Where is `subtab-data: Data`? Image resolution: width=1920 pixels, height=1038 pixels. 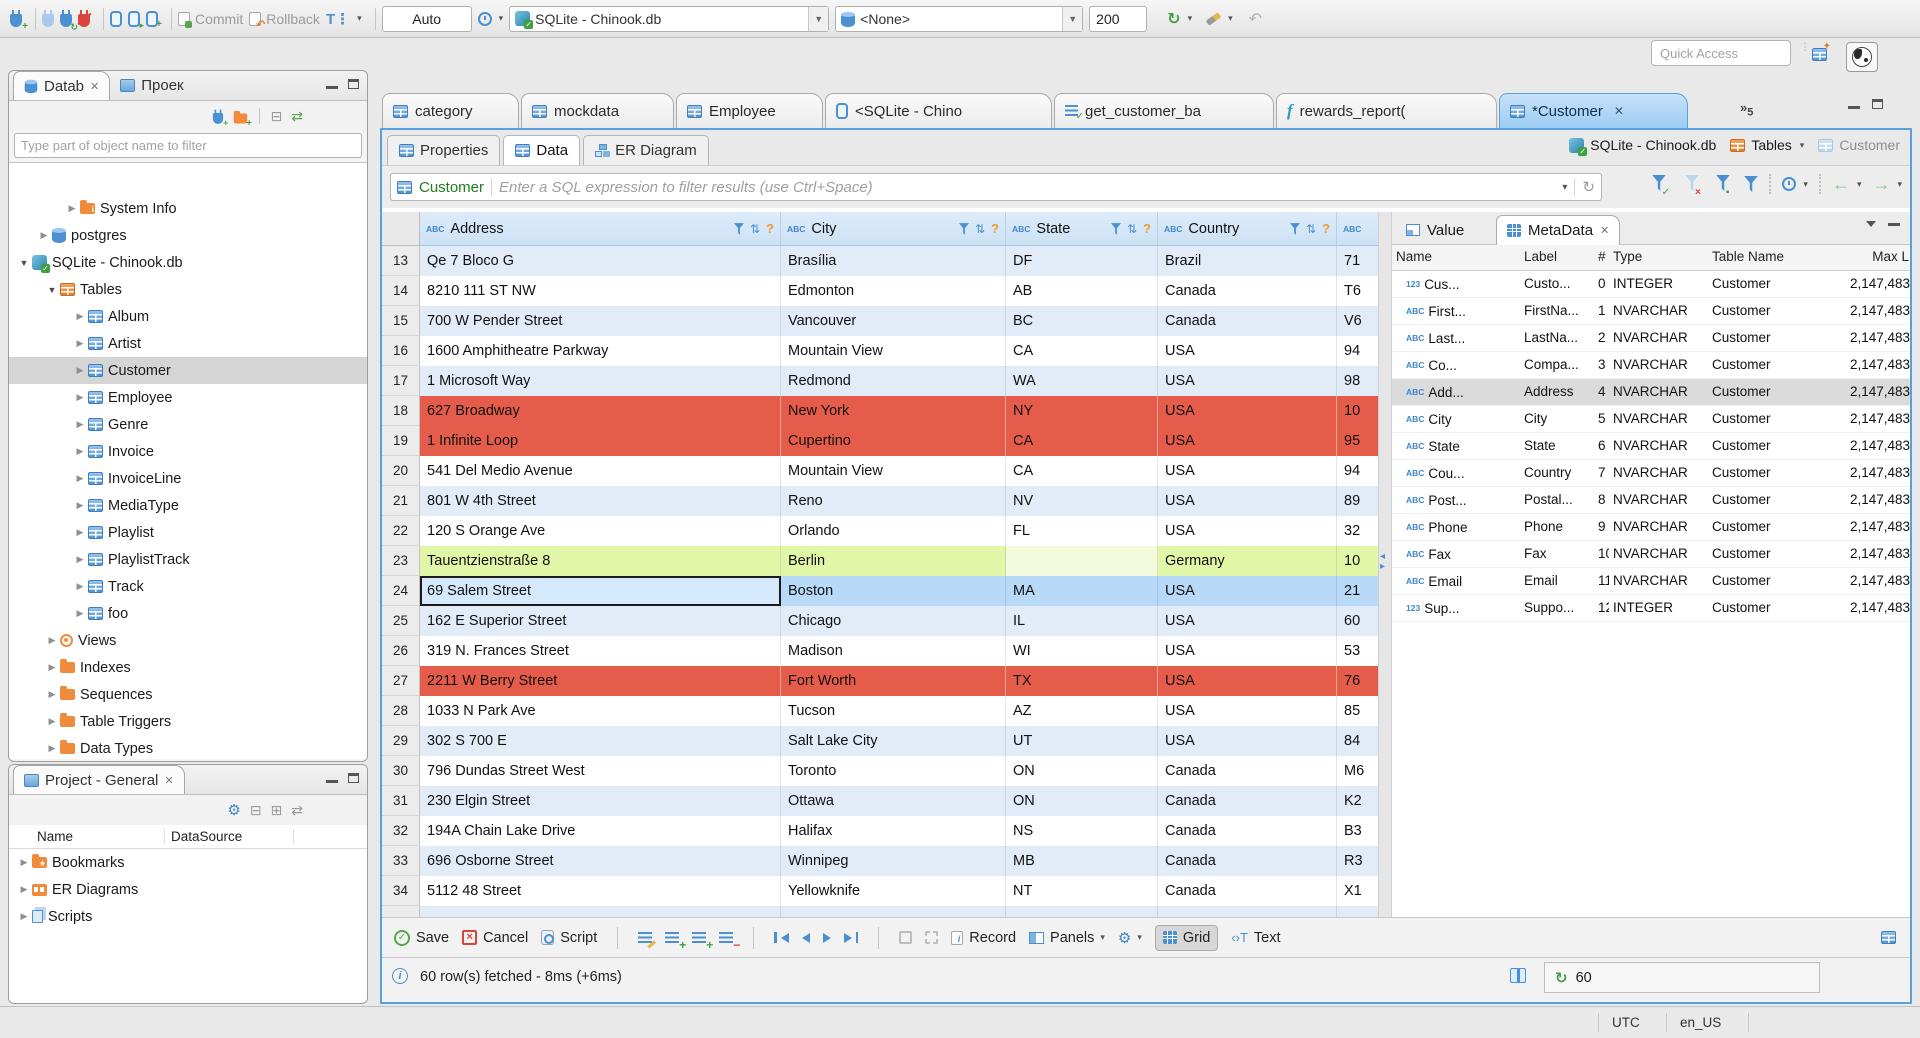
subtab-data: Data is located at coordinates (542, 150).